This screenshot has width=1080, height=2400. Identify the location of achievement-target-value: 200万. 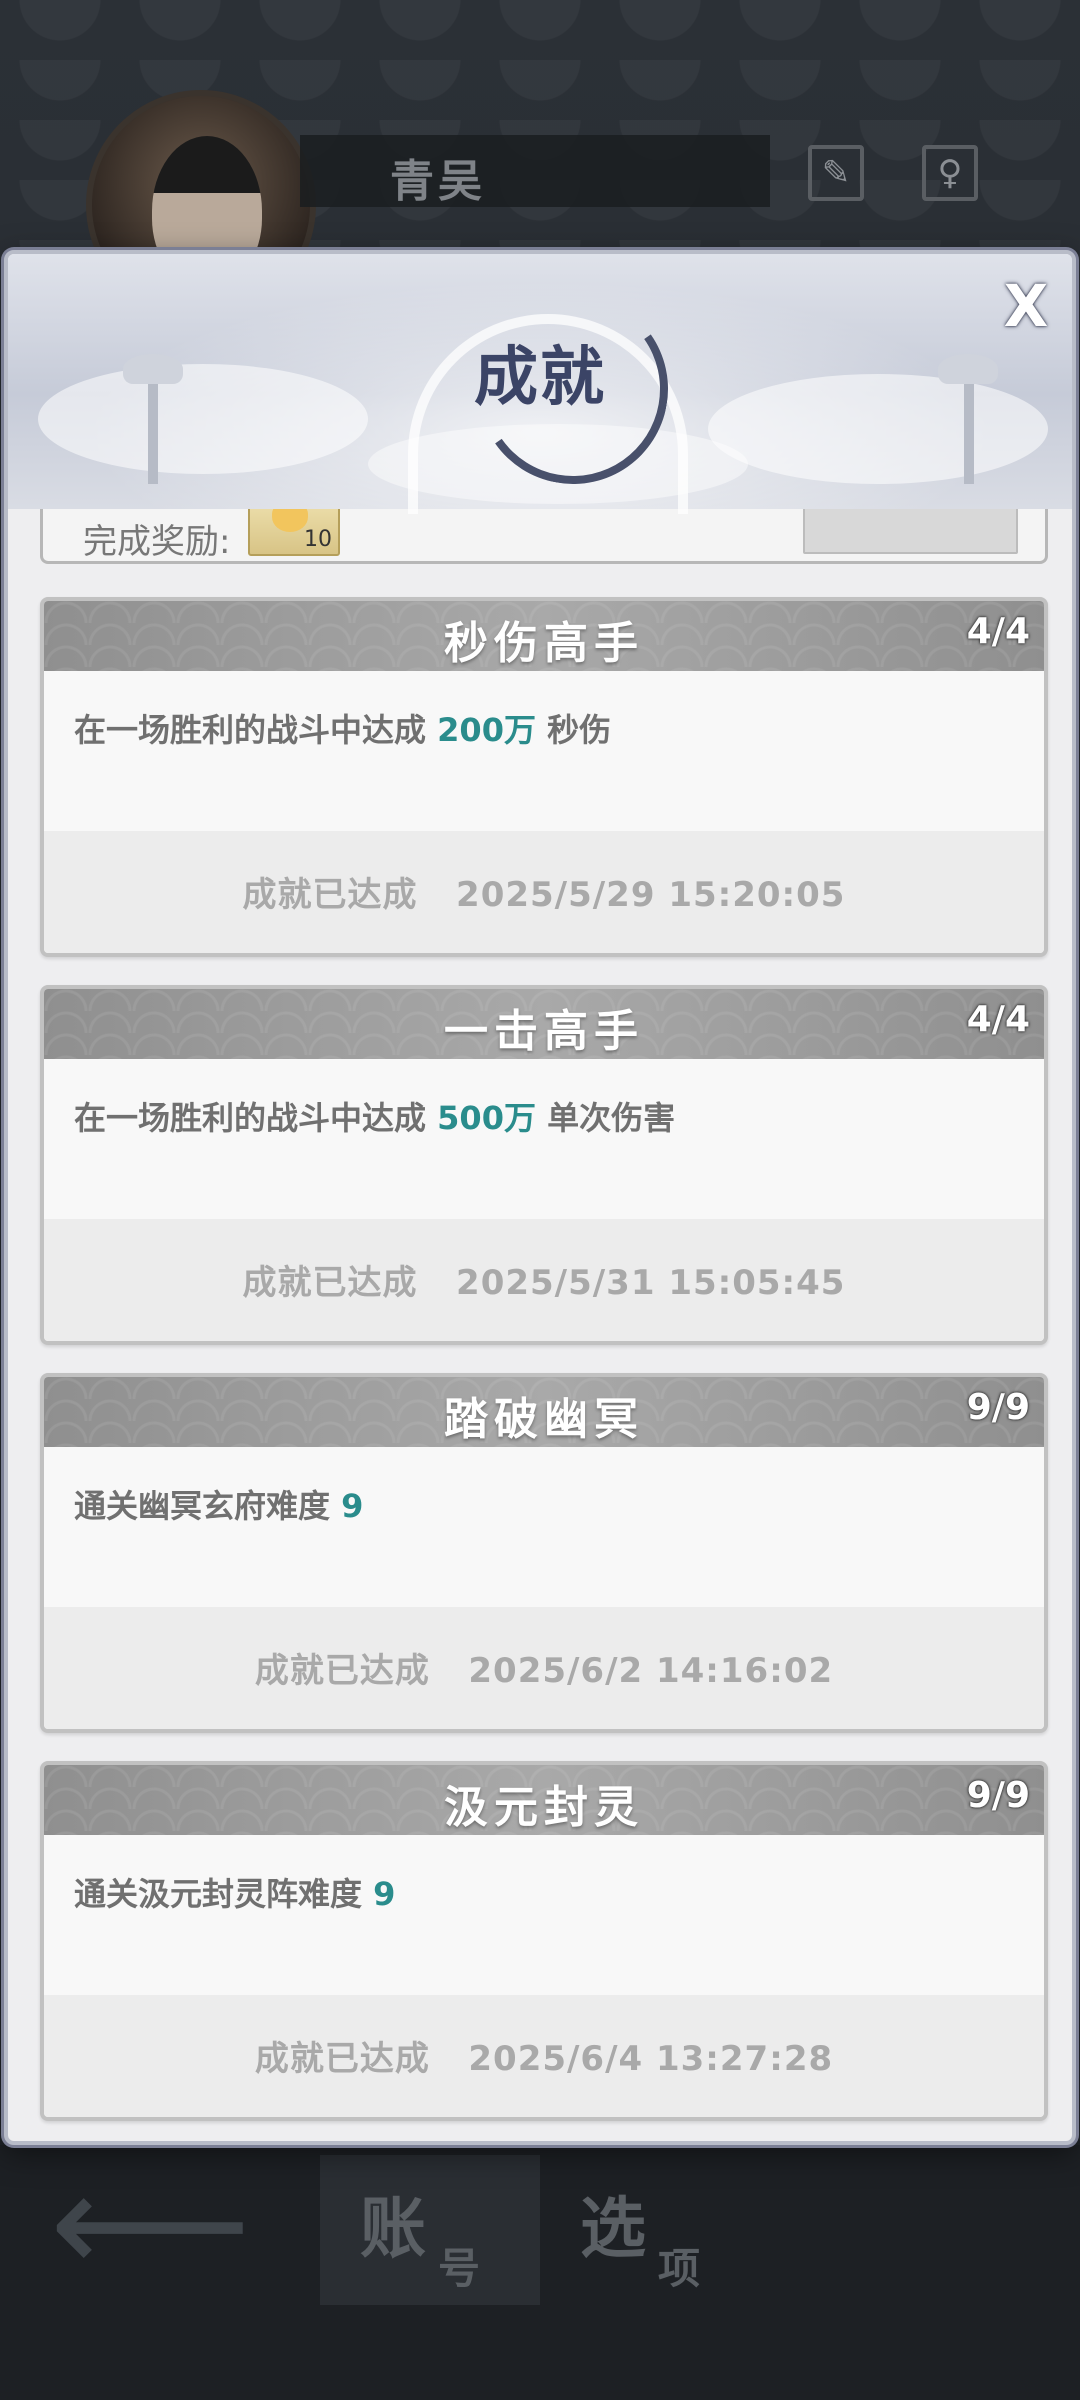
(486, 730).